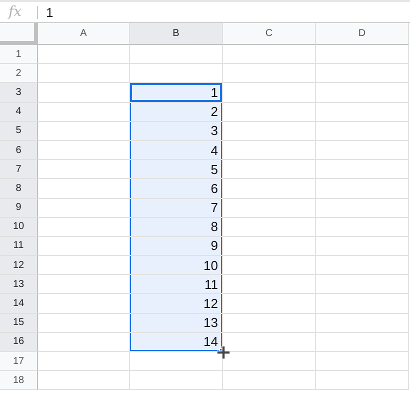 This screenshot has width=410, height=402. I want to click on table-cell: 1, so click(176, 93).